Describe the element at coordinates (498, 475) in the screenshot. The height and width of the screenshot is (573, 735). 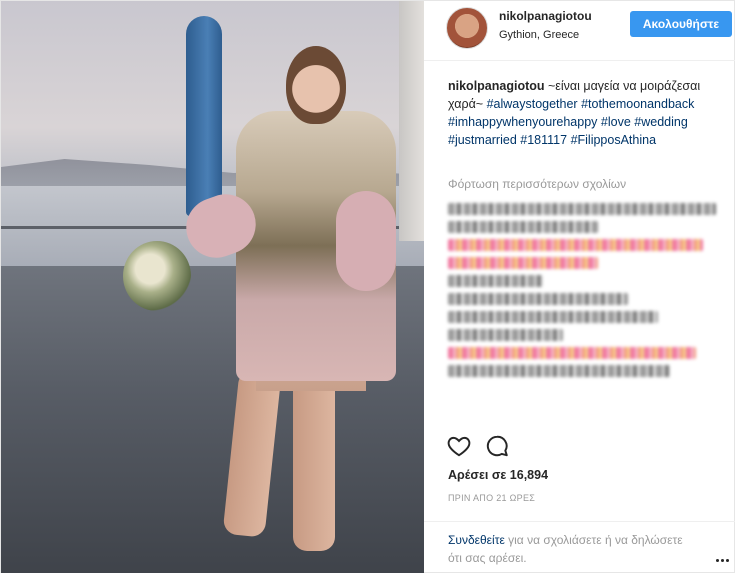
I see `likes-count: Αρέσει σε 16,894` at that location.